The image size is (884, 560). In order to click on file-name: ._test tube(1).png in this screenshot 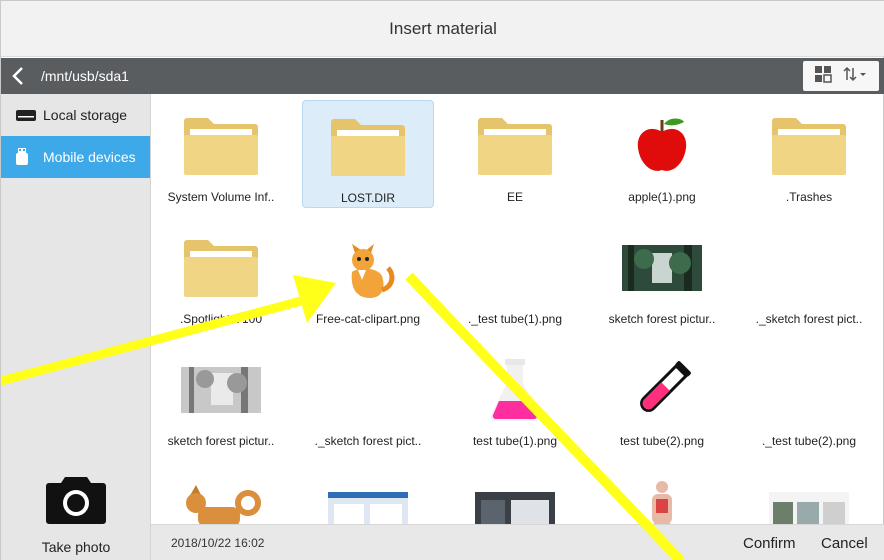, I will do `click(515, 319)`.